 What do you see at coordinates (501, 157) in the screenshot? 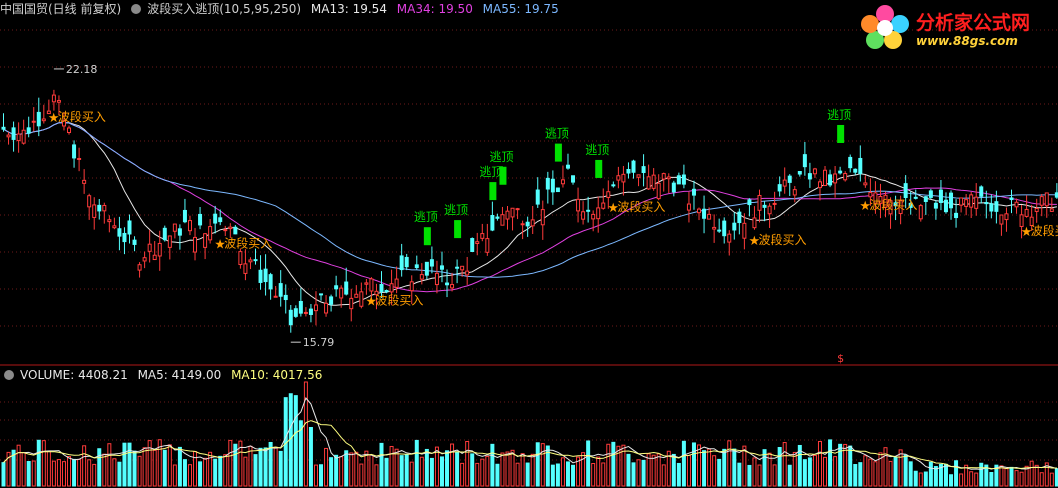
I see `top-signal-label: 逃顶` at bounding box center [501, 157].